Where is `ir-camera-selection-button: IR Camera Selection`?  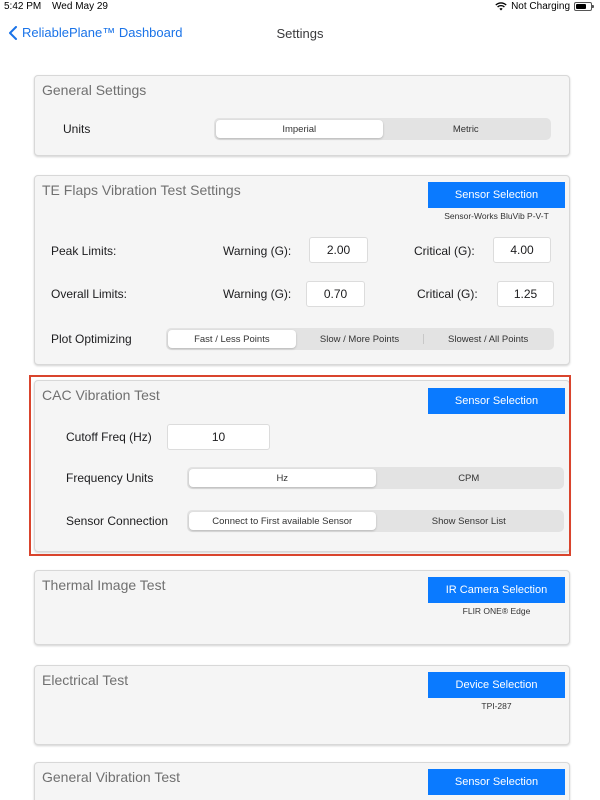
ir-camera-selection-button: IR Camera Selection is located at coordinates (496, 590).